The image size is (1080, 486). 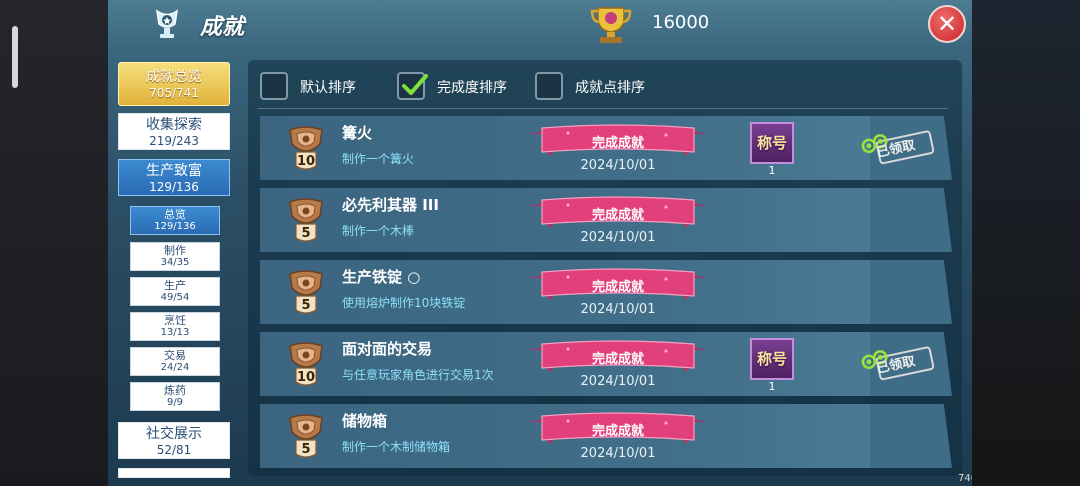 What do you see at coordinates (174, 131) in the screenshot?
I see `nav-collect-explore: 收集探索 219/243` at bounding box center [174, 131].